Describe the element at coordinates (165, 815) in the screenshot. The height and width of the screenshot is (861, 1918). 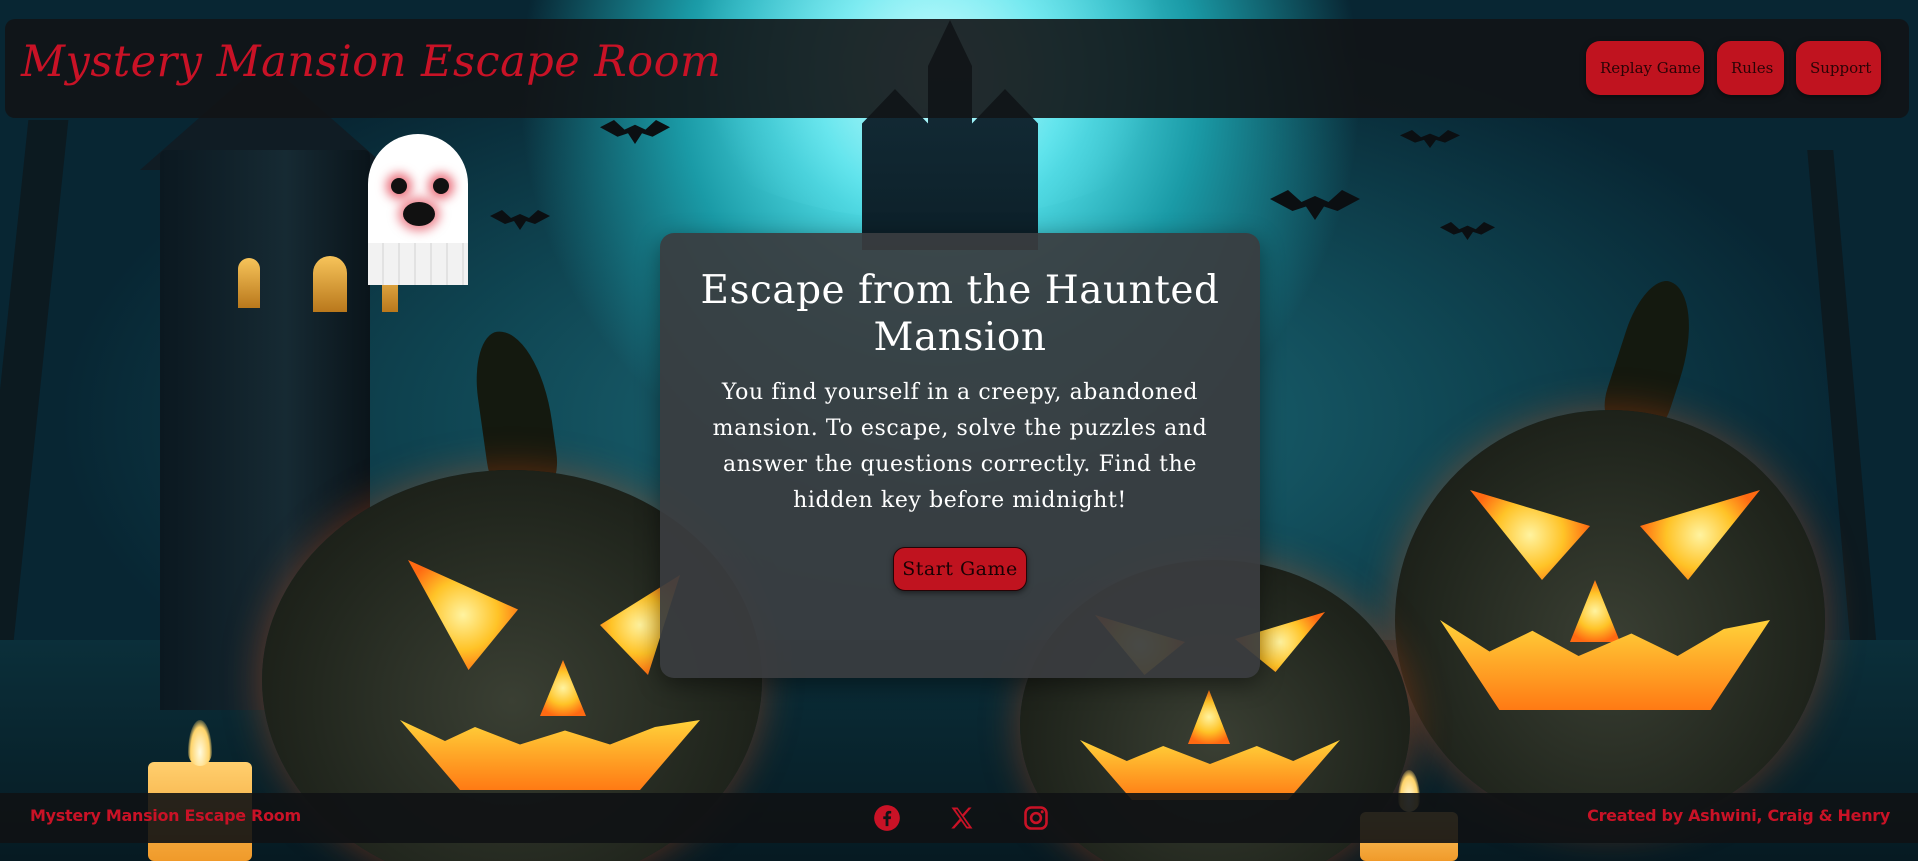
I see `footer-title: Mystery Mansion Escape Room` at that location.